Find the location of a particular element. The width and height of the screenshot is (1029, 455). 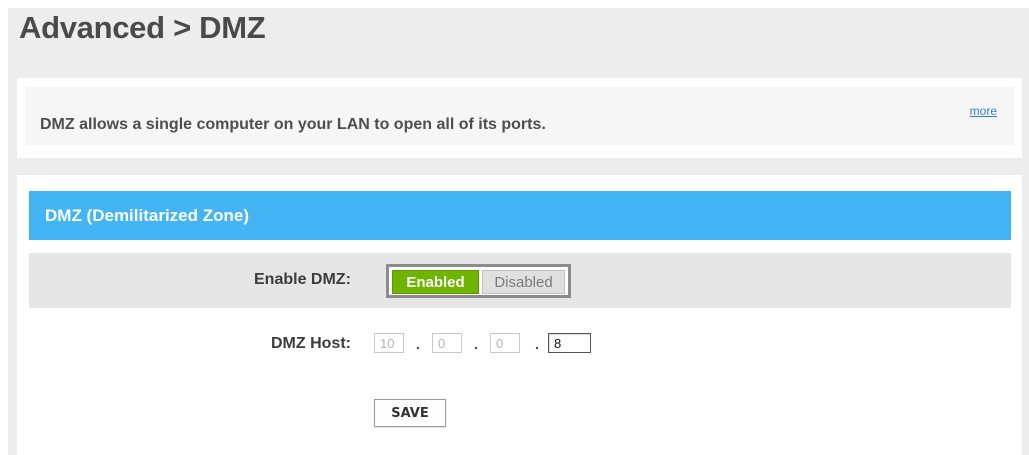

enabled-option-button: Enabled is located at coordinates (435, 282).